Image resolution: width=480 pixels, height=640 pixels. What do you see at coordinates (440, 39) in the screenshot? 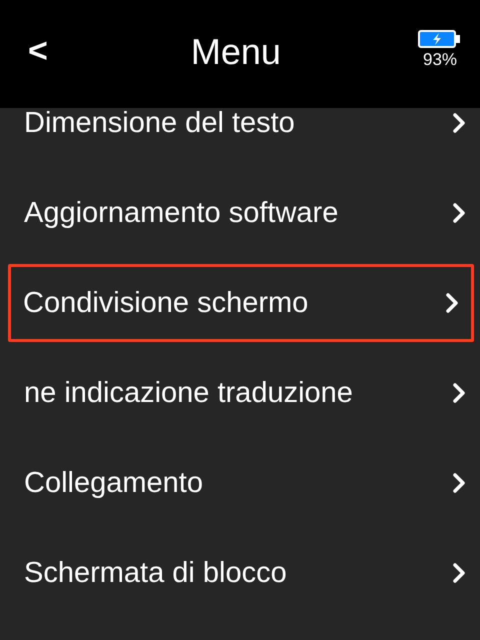
I see `battery-charging-icon` at bounding box center [440, 39].